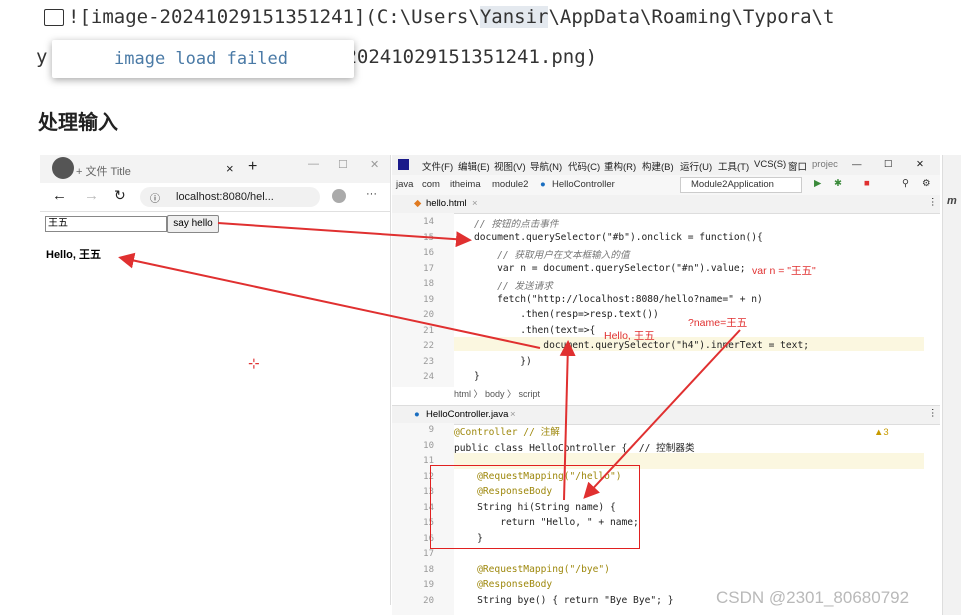 The width and height of the screenshot is (961, 615). I want to click on arrow-button-to-onclick, so click(344, 235).